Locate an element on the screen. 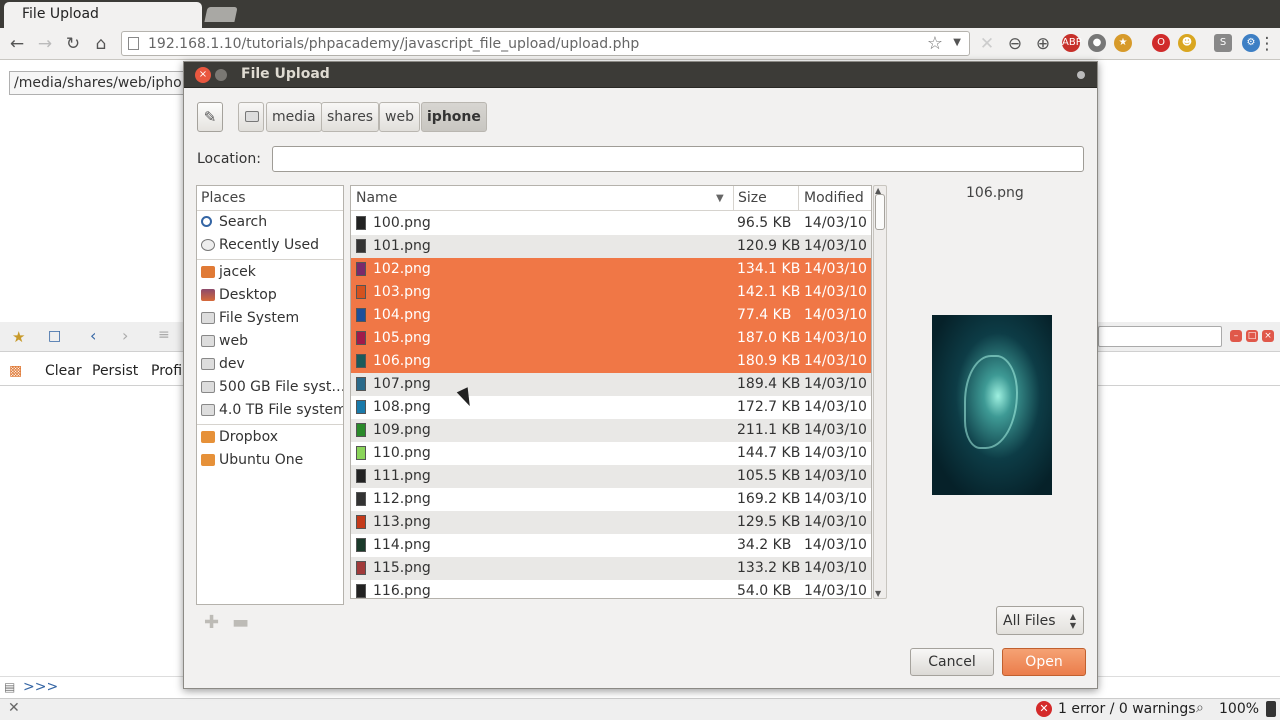  place-dev: dev is located at coordinates (270, 364).